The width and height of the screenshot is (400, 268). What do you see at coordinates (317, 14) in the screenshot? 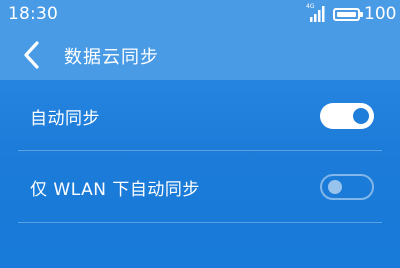
I see `signal-icon` at bounding box center [317, 14].